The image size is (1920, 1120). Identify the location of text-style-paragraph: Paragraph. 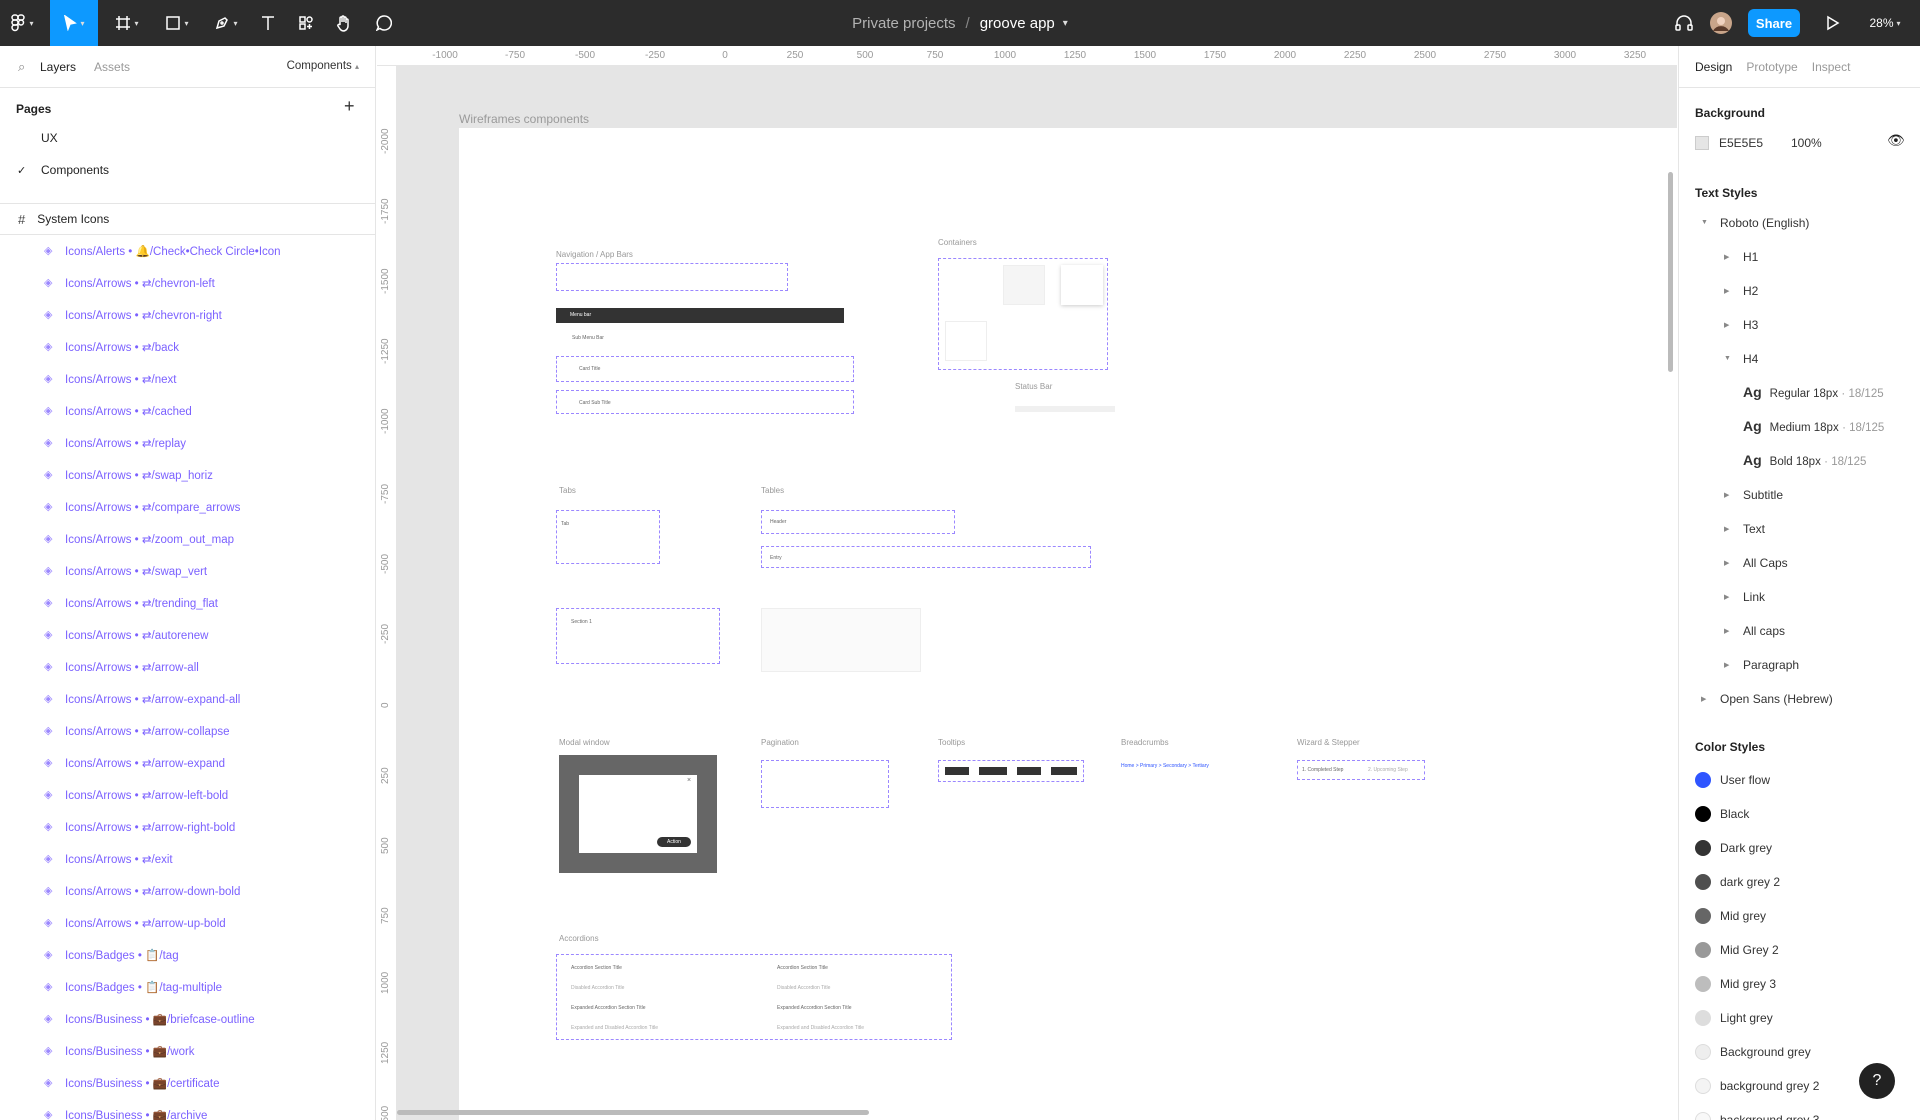
(1771, 665).